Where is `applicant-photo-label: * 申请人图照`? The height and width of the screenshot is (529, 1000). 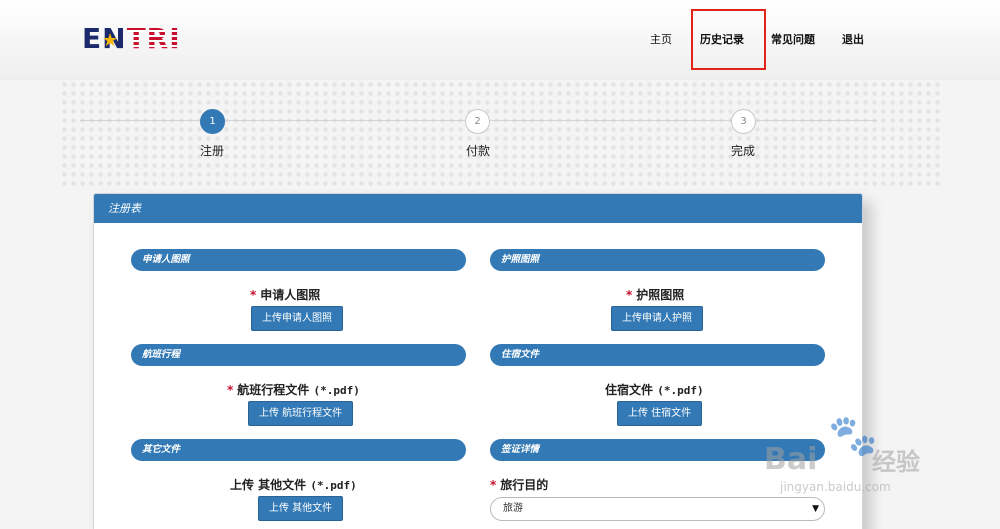
applicant-photo-label: * 申请人图照 is located at coordinates (285, 294).